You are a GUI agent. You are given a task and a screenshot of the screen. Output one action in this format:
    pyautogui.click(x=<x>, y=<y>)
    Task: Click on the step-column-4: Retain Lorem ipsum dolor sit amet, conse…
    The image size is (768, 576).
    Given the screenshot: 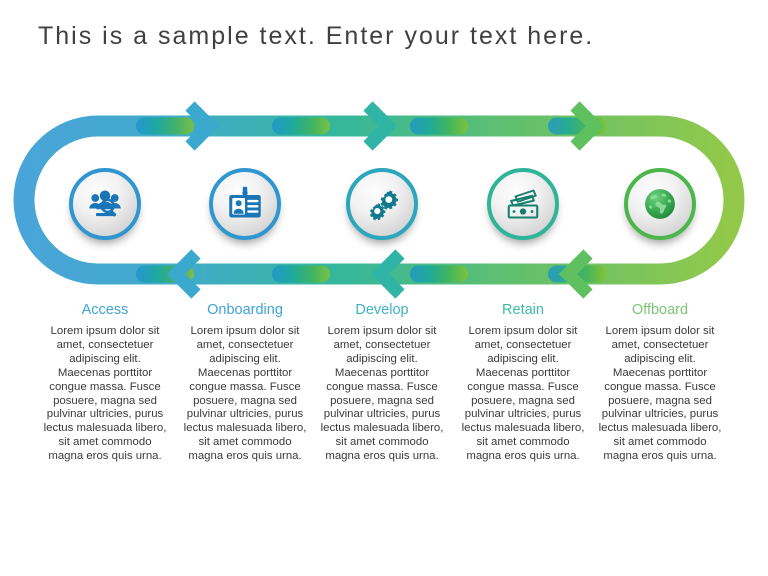 What is the action you would take?
    pyautogui.click(x=523, y=382)
    